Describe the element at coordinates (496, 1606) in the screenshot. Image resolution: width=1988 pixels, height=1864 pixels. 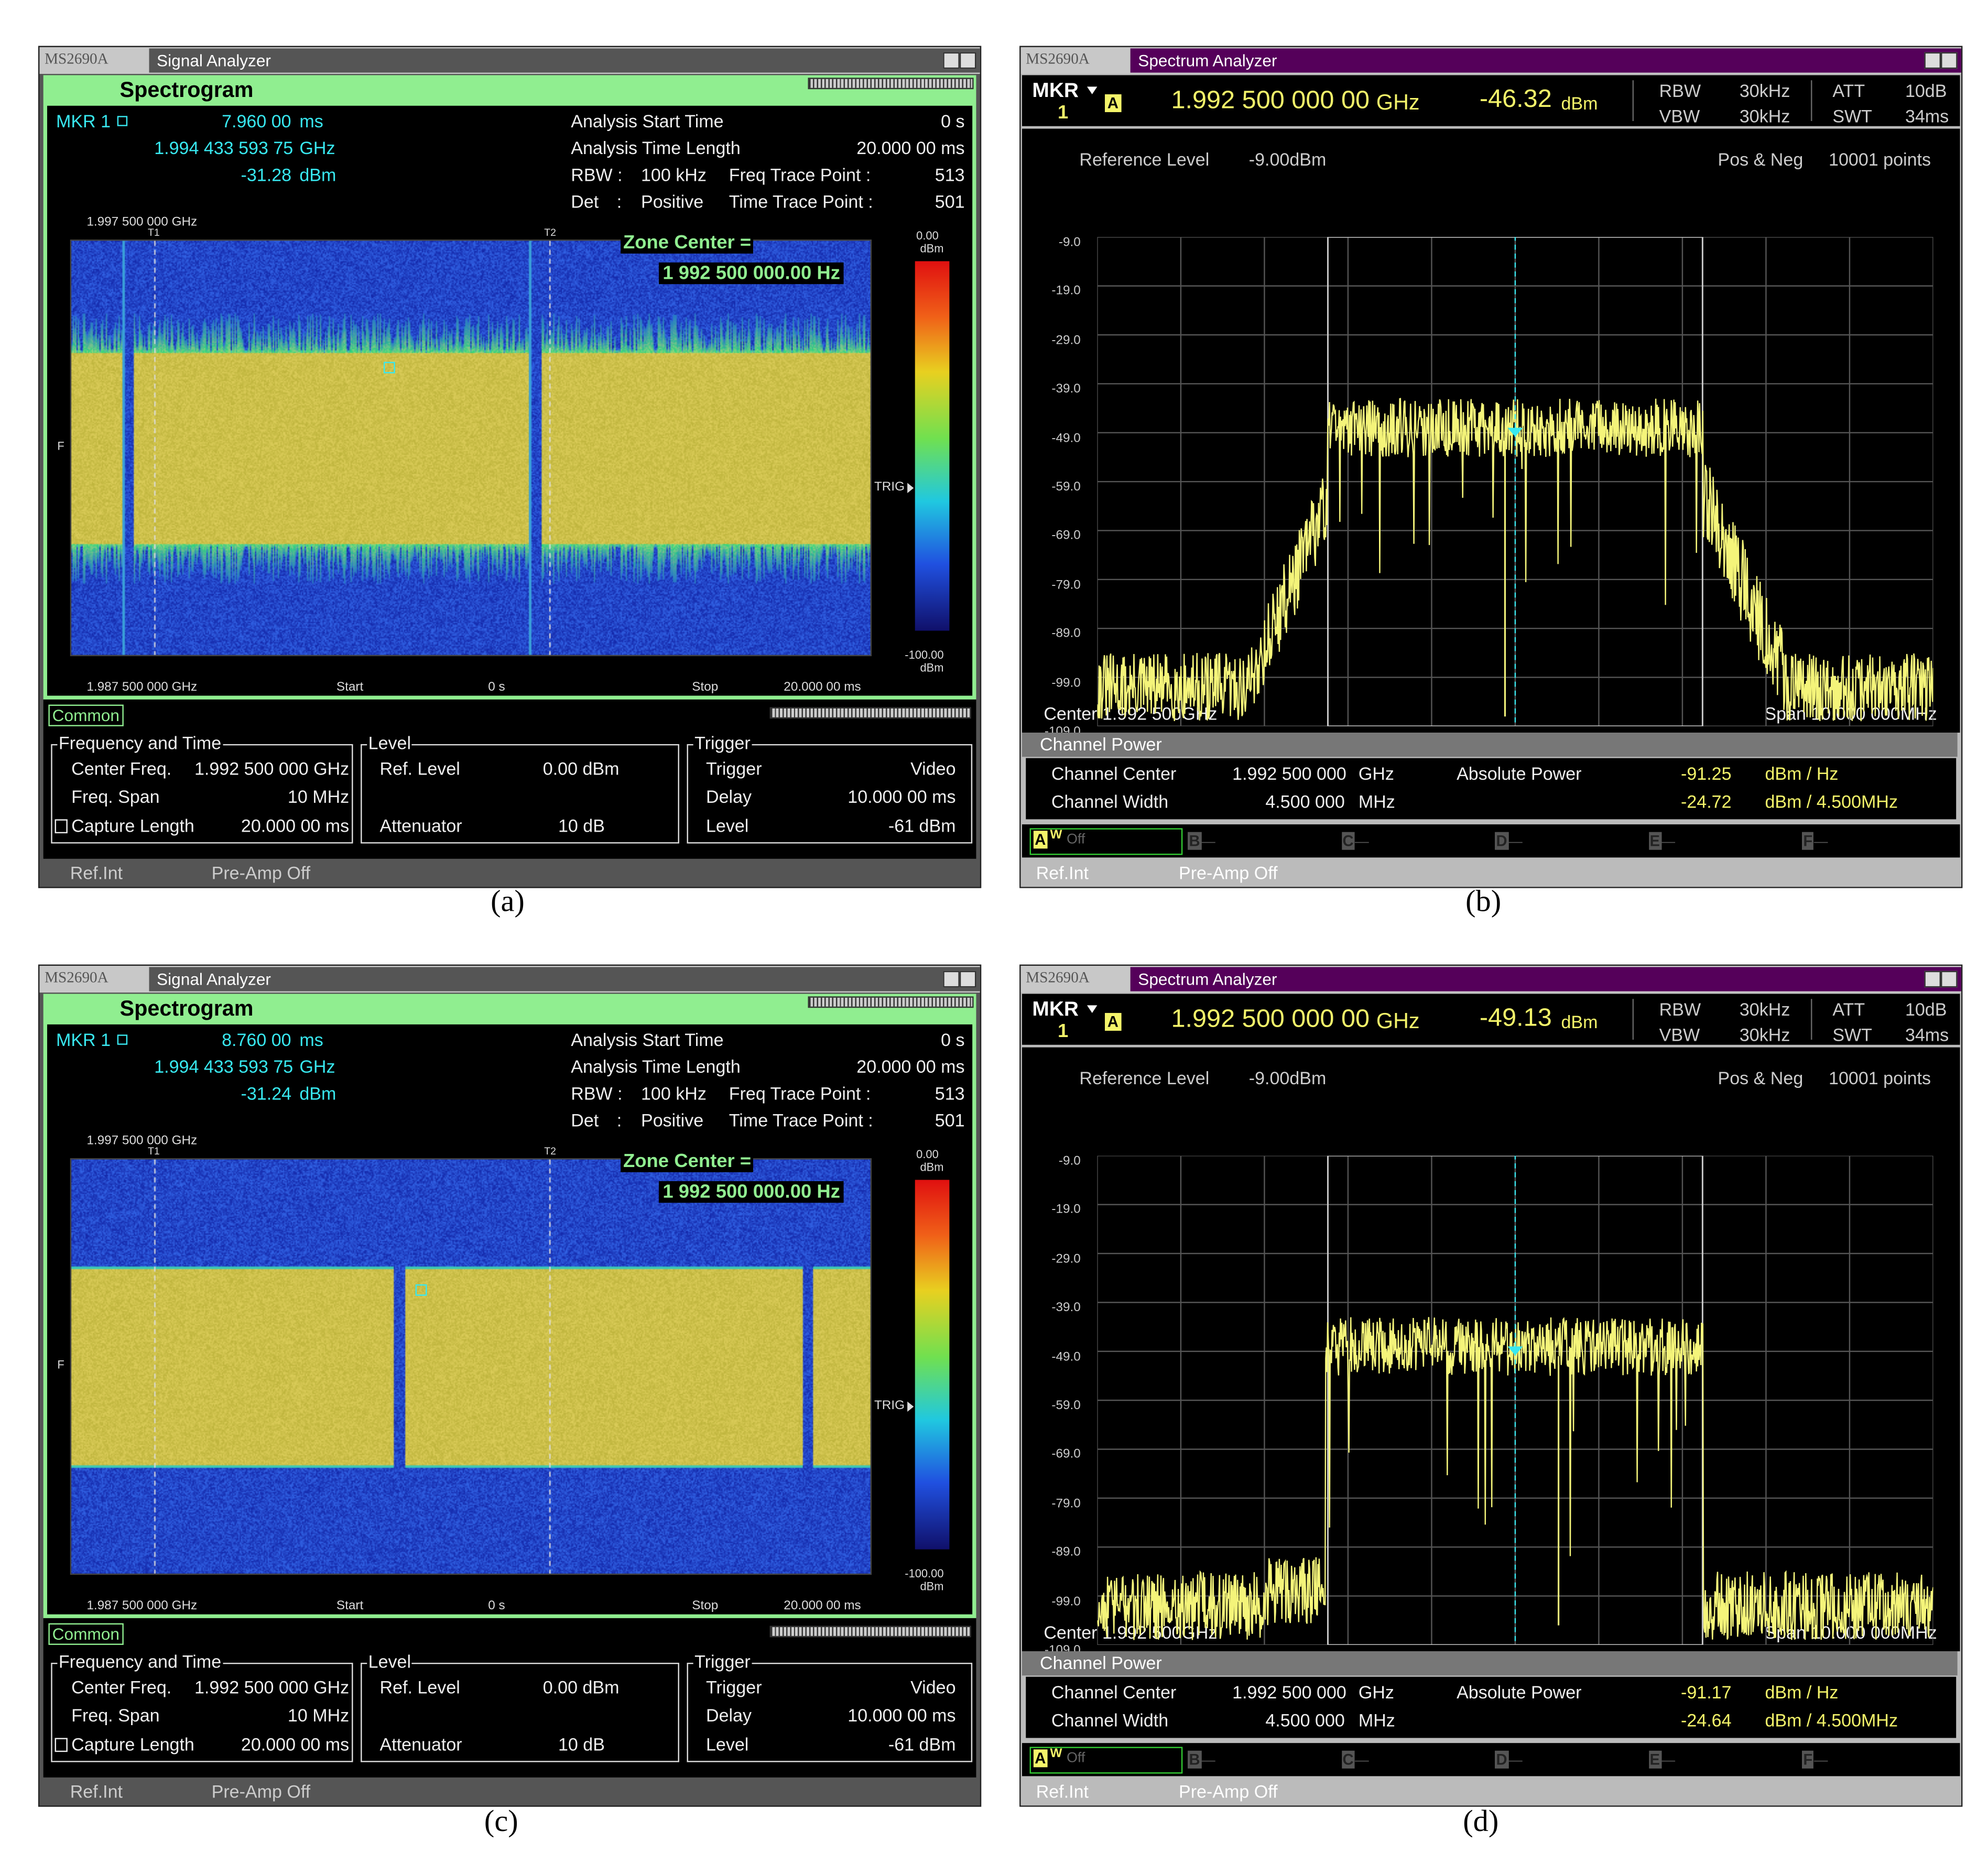
I see `start-value: 0 s` at that location.